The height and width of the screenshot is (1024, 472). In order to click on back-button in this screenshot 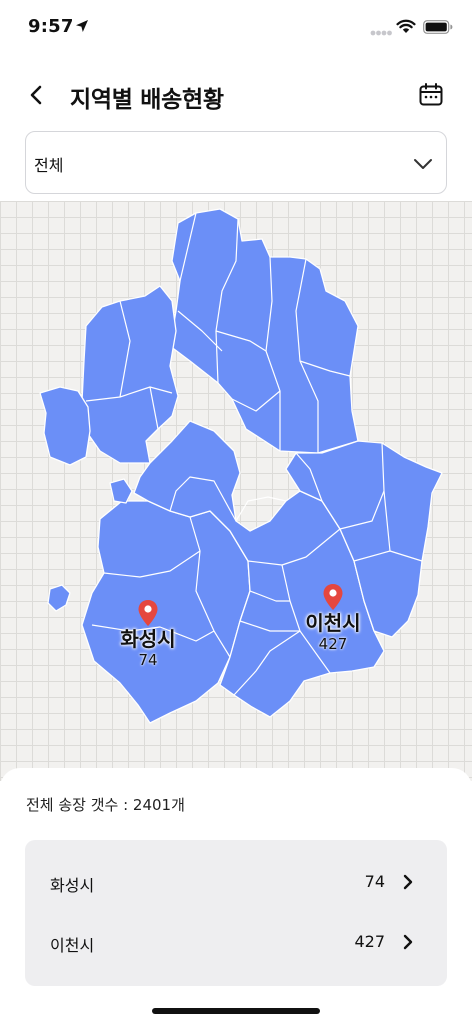, I will do `click(36, 95)`.